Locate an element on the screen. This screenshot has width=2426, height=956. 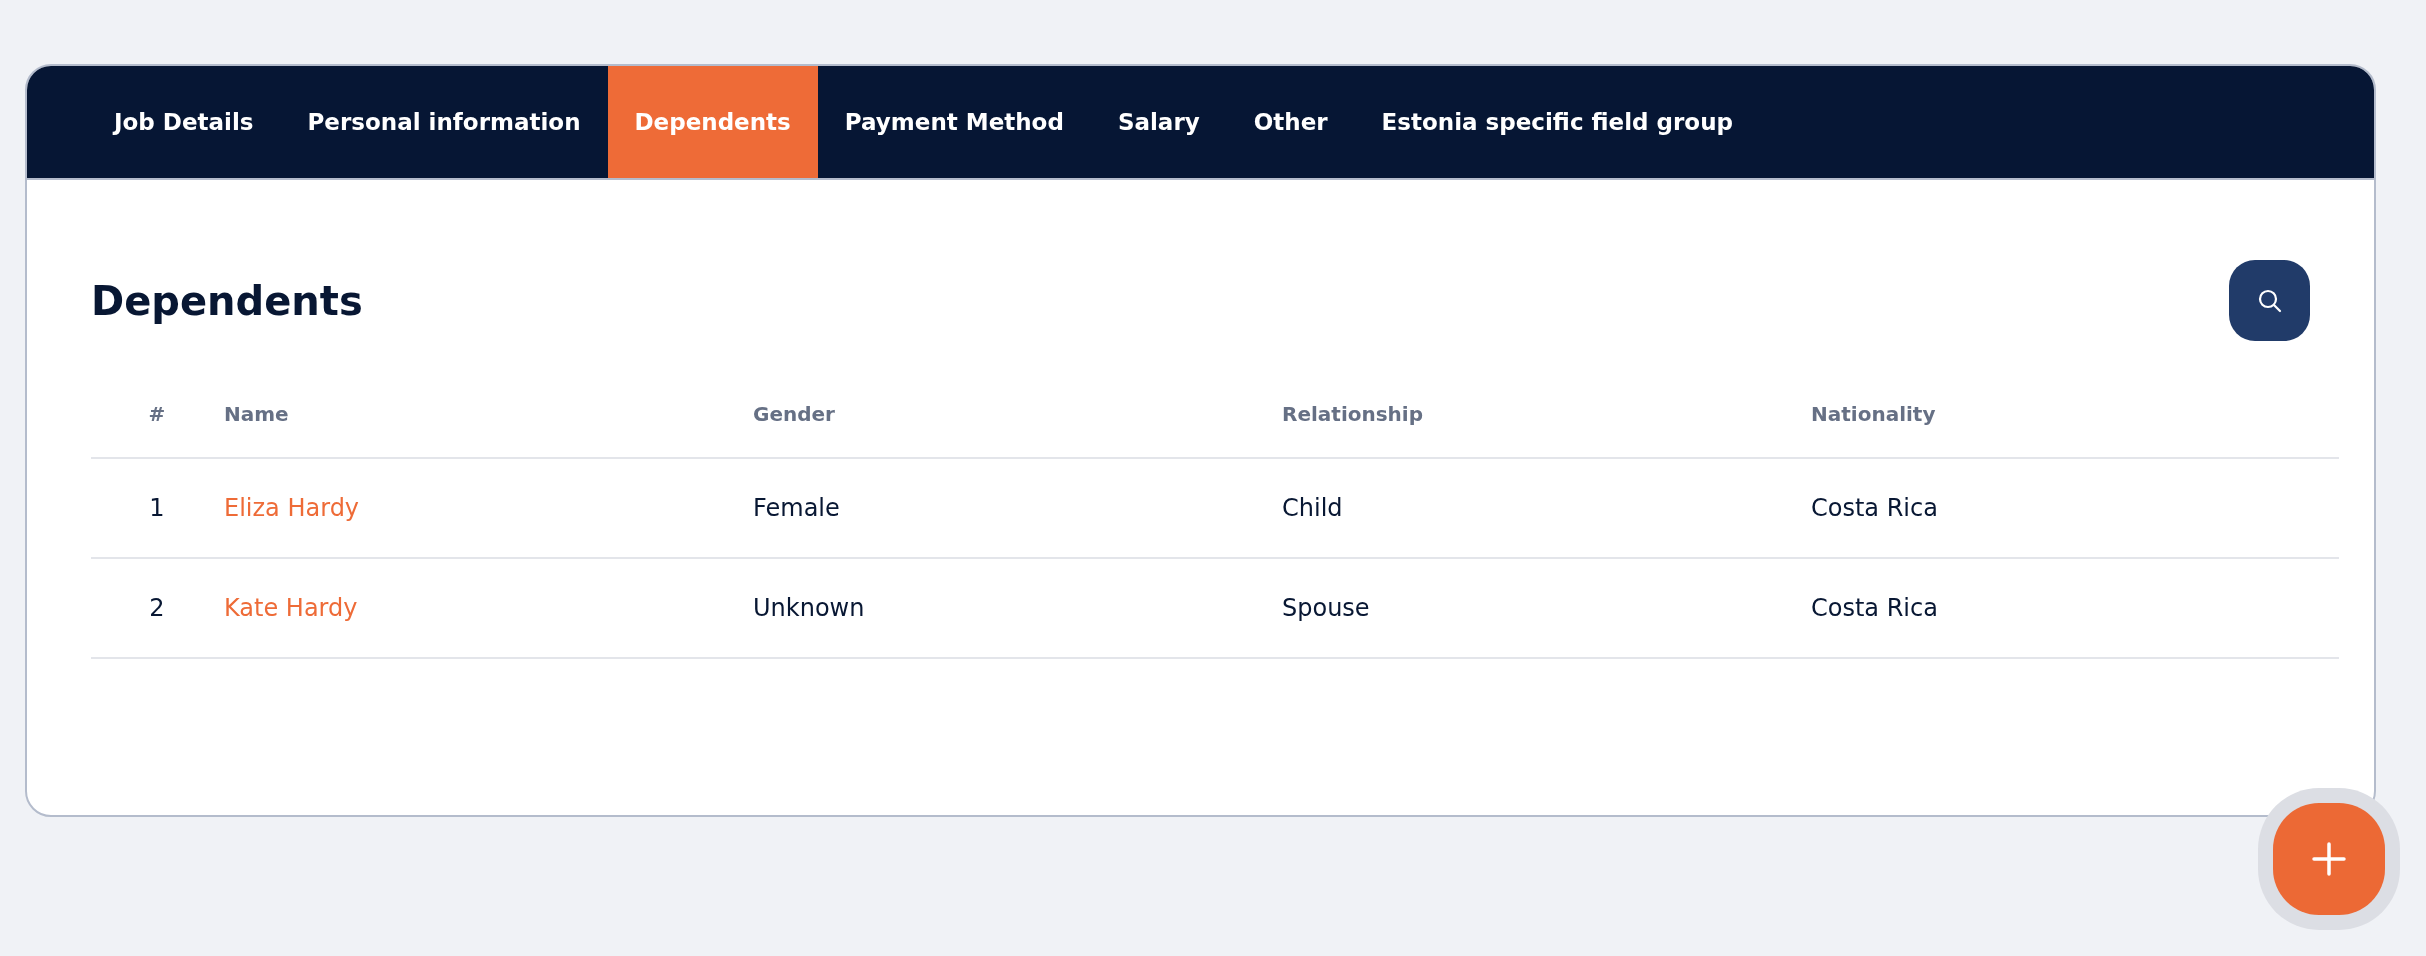
table-cell: 1 is located at coordinates (157, 508).